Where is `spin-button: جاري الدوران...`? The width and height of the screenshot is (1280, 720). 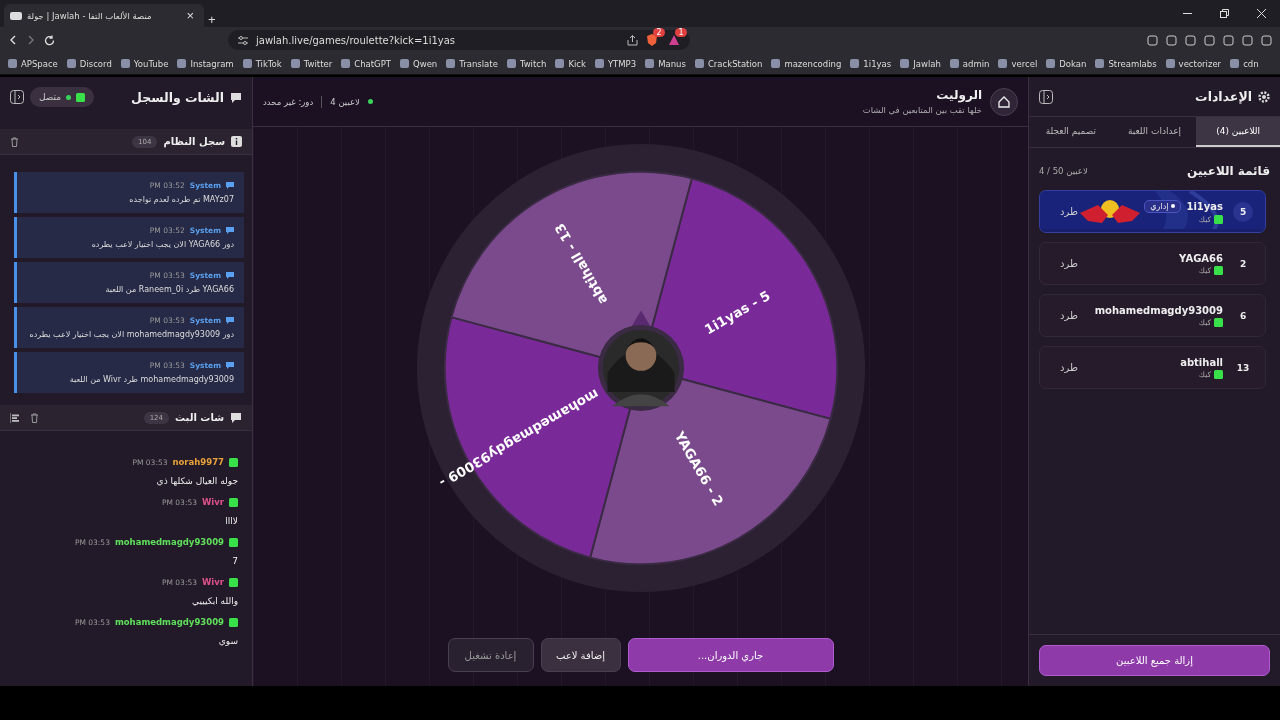
spin-button: جاري الدوران... is located at coordinates (730, 655).